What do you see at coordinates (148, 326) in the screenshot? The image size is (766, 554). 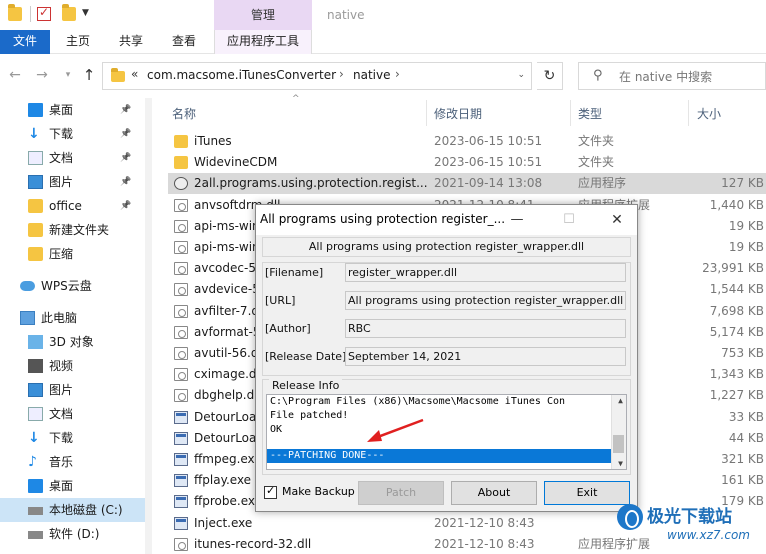 I see `sidebar-scrollbar` at bounding box center [148, 326].